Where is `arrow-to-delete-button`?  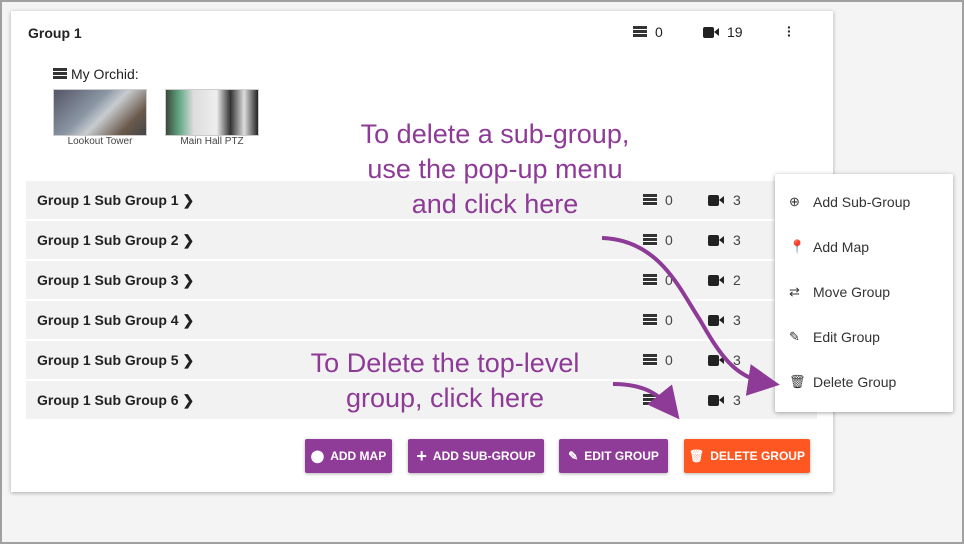
arrow-to-delete-button is located at coordinates (646, 401).